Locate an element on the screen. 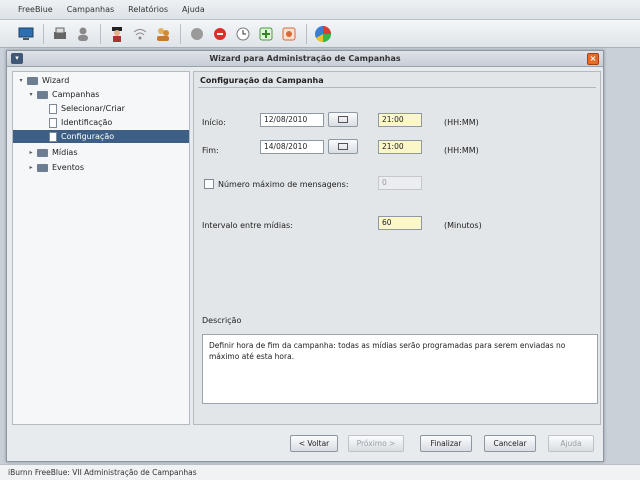 The width and height of the screenshot is (640, 480). toolbar is located at coordinates (320, 34).